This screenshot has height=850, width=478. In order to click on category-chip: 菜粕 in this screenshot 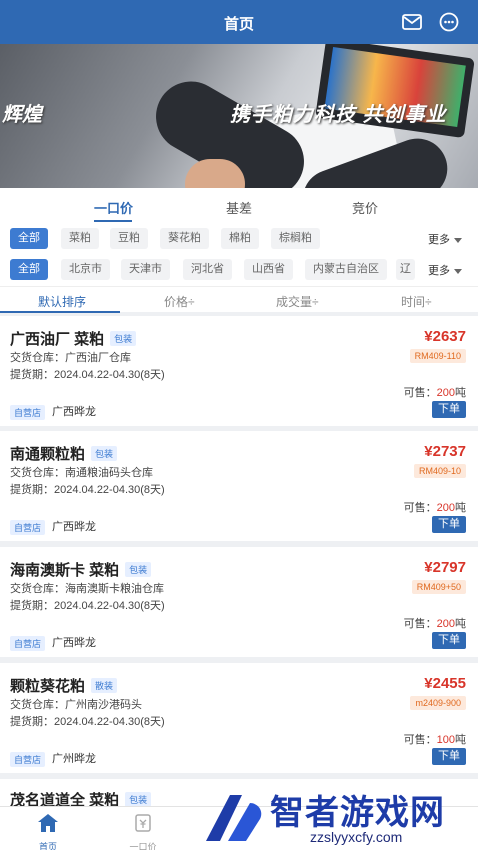, I will do `click(80, 238)`.